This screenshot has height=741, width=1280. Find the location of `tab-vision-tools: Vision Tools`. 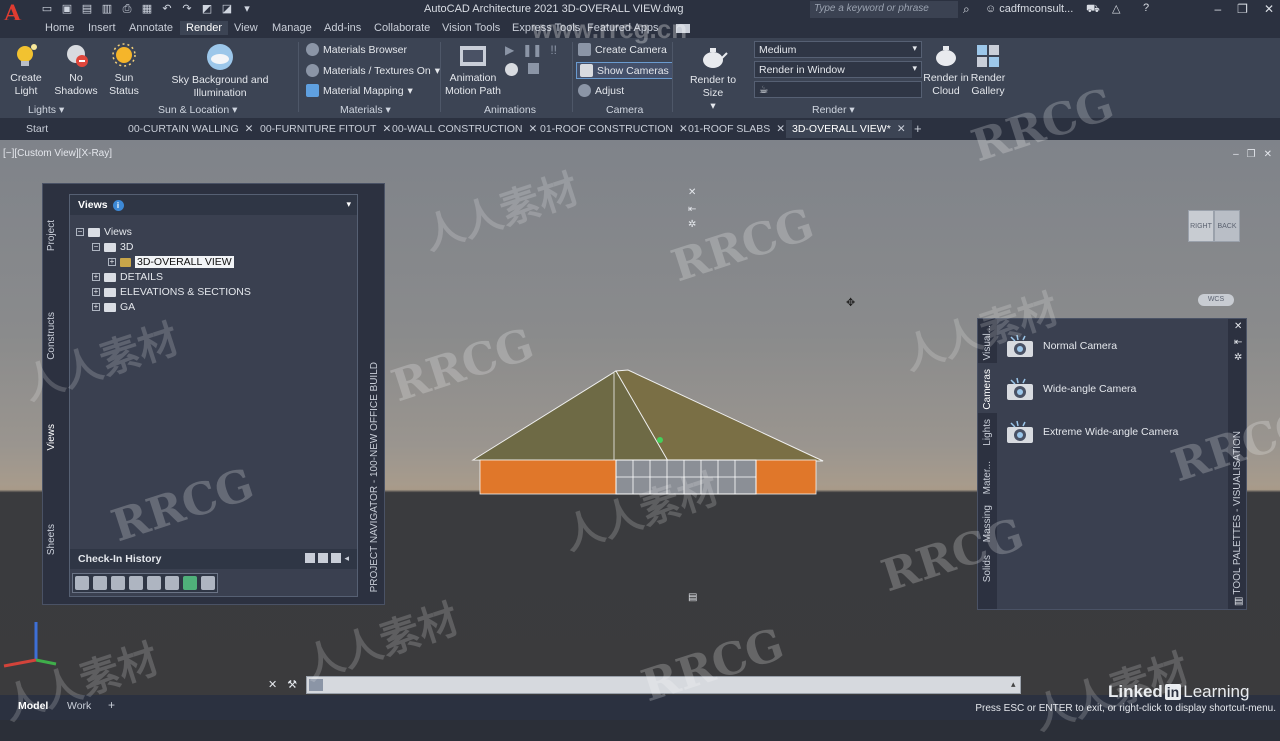

tab-vision-tools: Vision Tools is located at coordinates (471, 28).